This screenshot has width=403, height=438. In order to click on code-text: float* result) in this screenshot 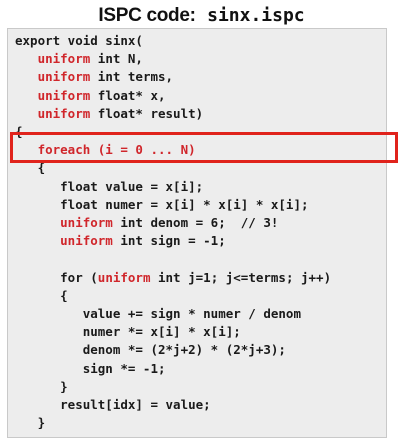, I will do `click(147, 113)`.